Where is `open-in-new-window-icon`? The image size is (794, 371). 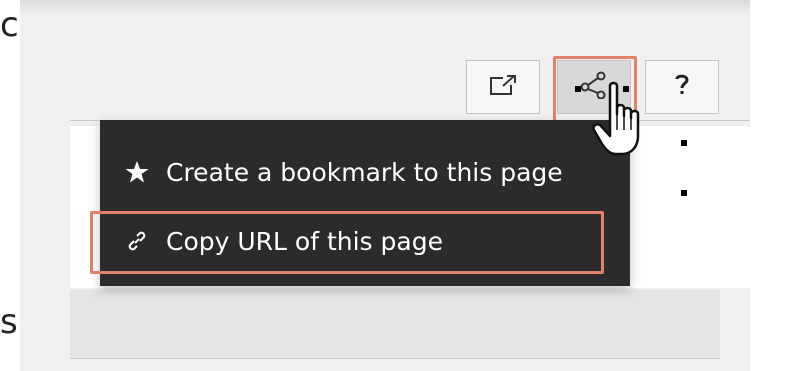
open-in-new-window-icon is located at coordinates (503, 87).